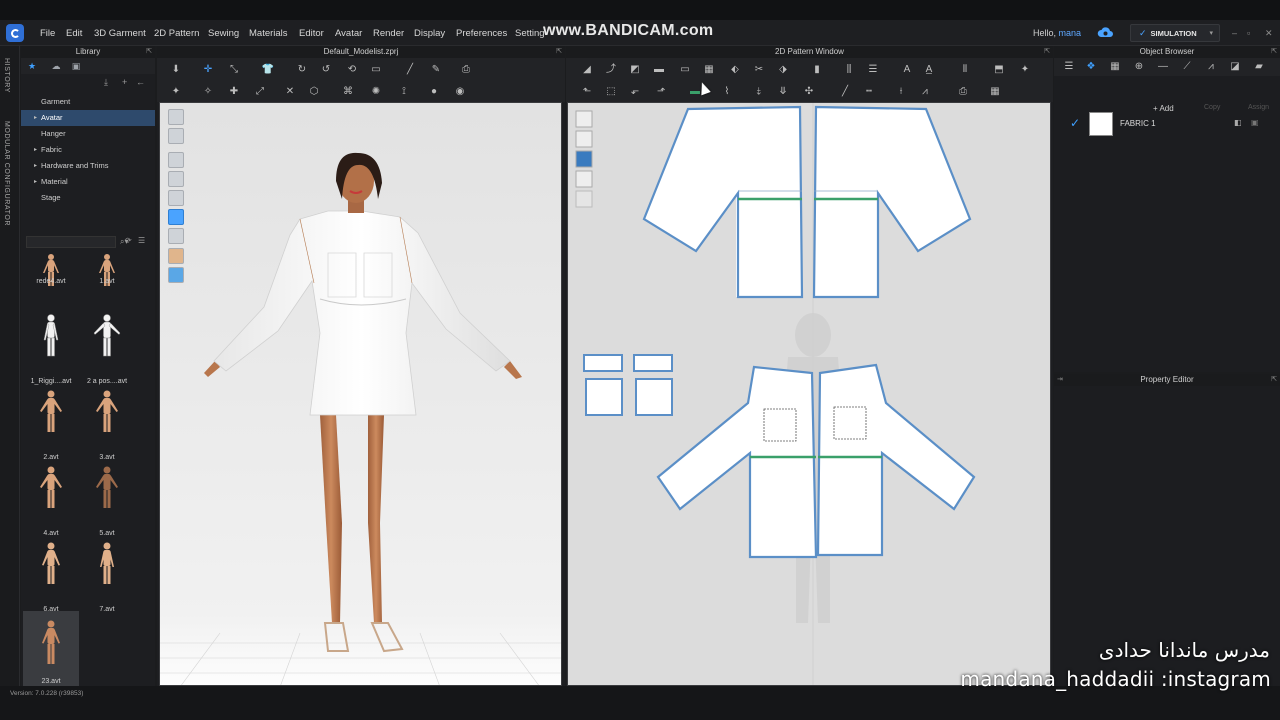 The height and width of the screenshot is (720, 1280). Describe the element at coordinates (208, 92) in the screenshot. I see `arrangement-icon: ✧` at that location.